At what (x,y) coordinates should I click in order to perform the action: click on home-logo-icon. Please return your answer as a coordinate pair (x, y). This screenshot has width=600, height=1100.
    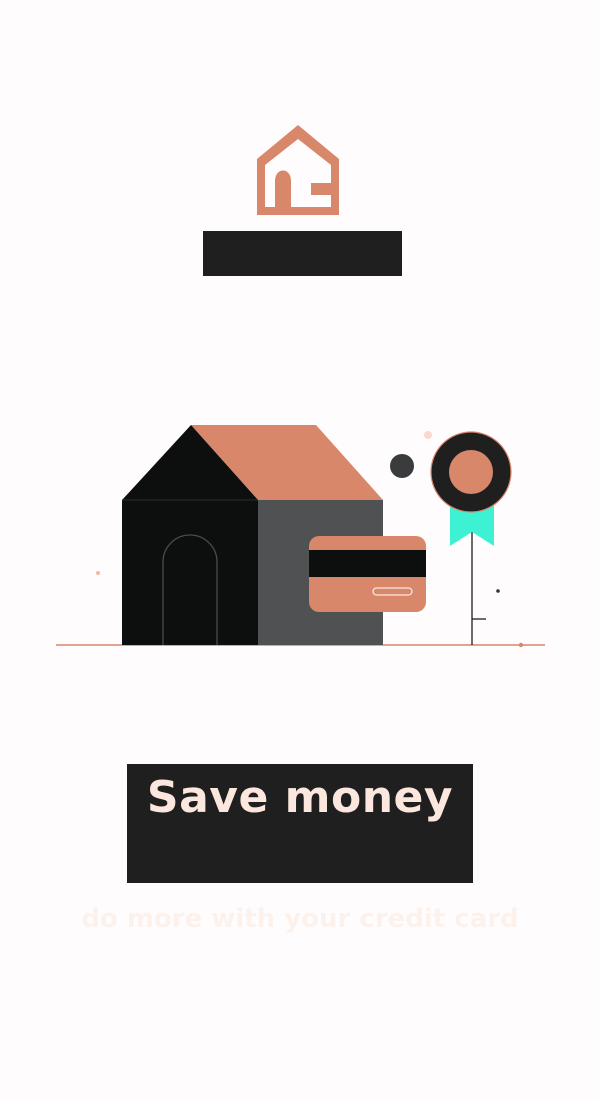
    Looking at the image, I should click on (298, 170).